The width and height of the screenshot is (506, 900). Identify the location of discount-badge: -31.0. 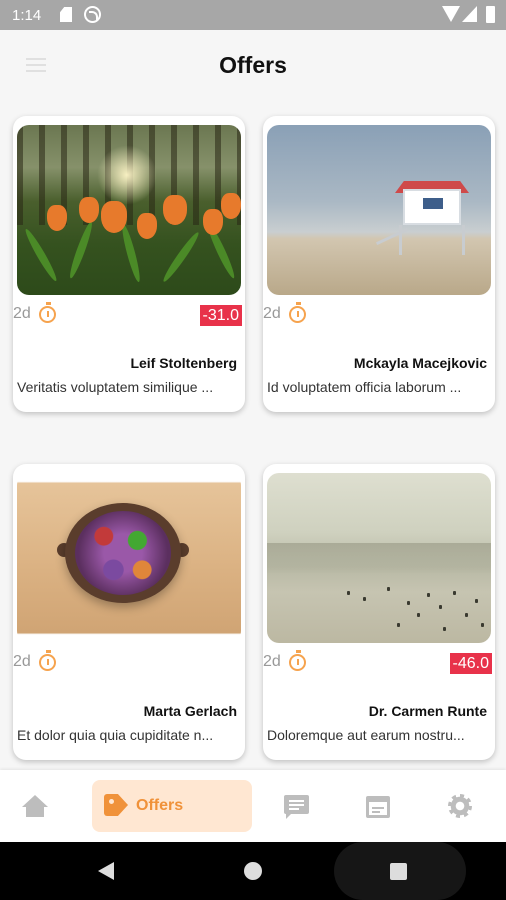
(220, 315).